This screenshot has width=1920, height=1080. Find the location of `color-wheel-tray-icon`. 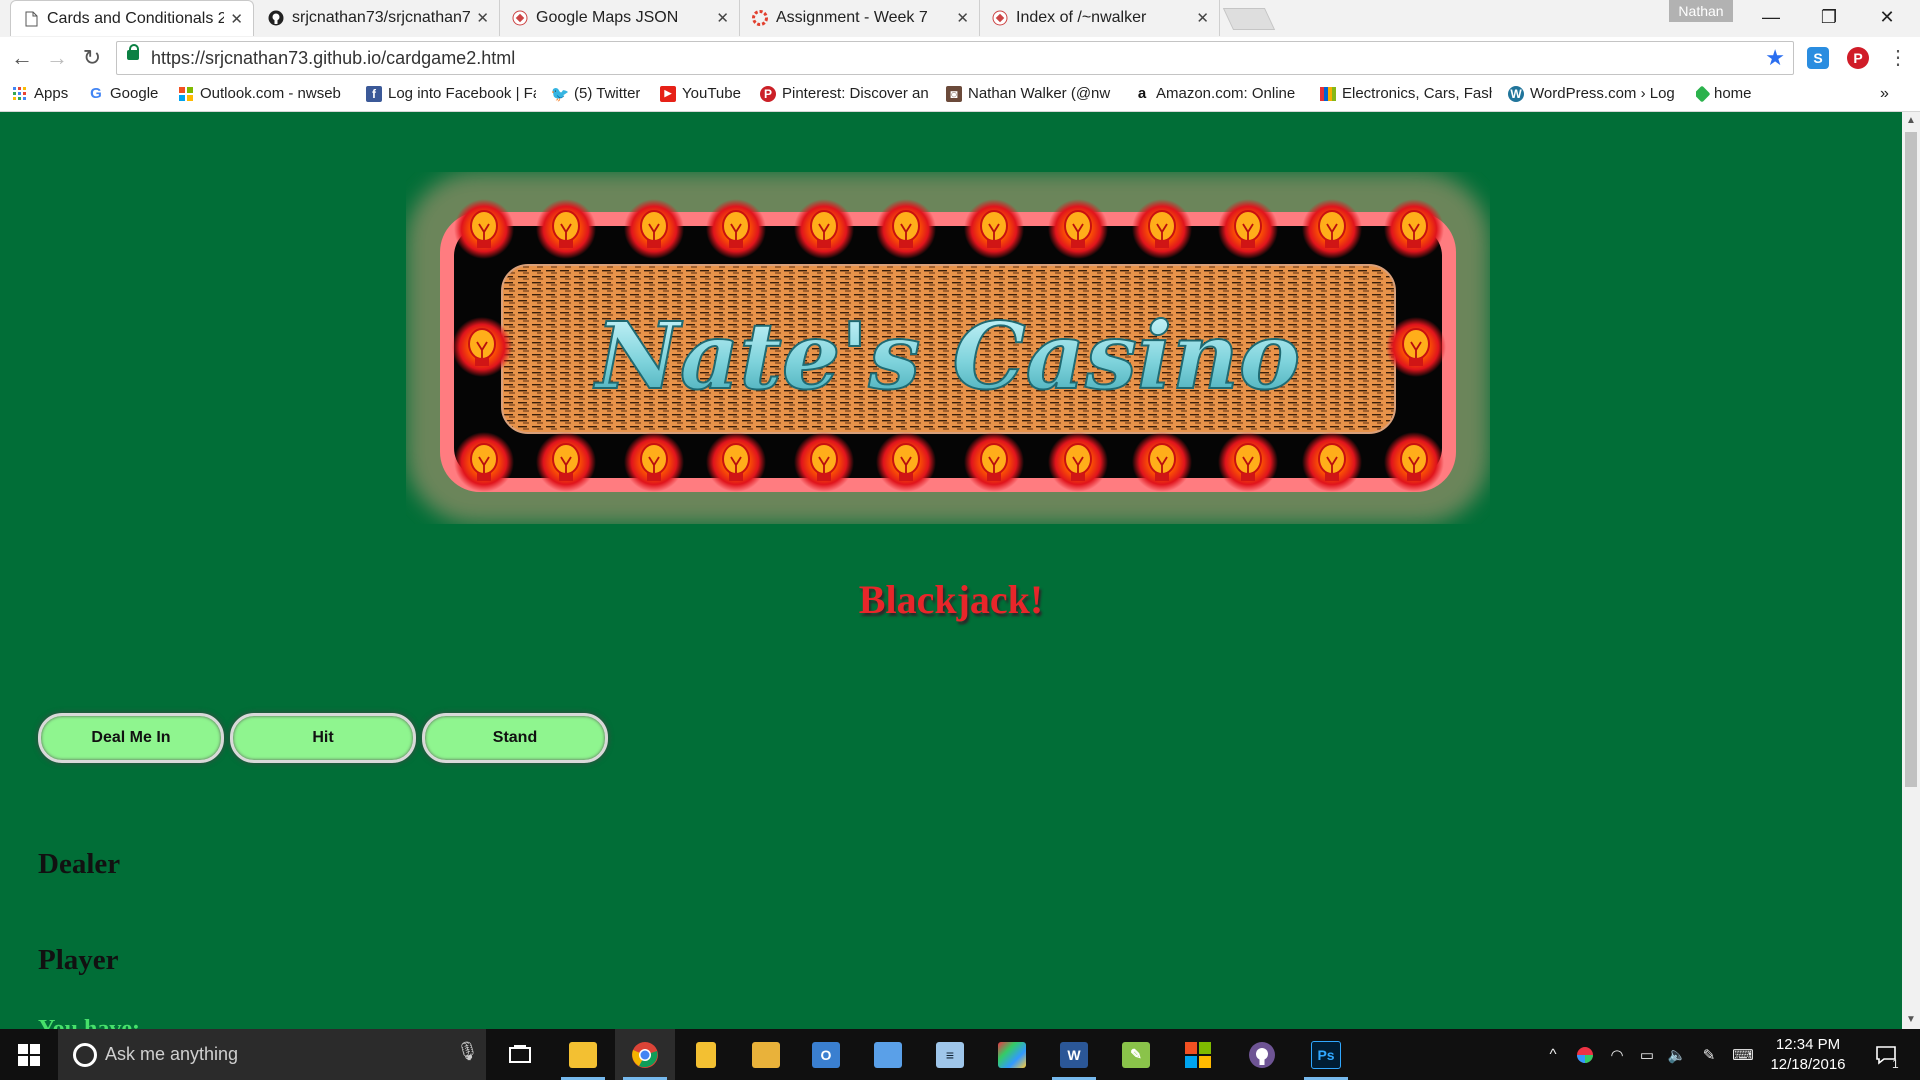

color-wheel-tray-icon is located at coordinates (1585, 1054).